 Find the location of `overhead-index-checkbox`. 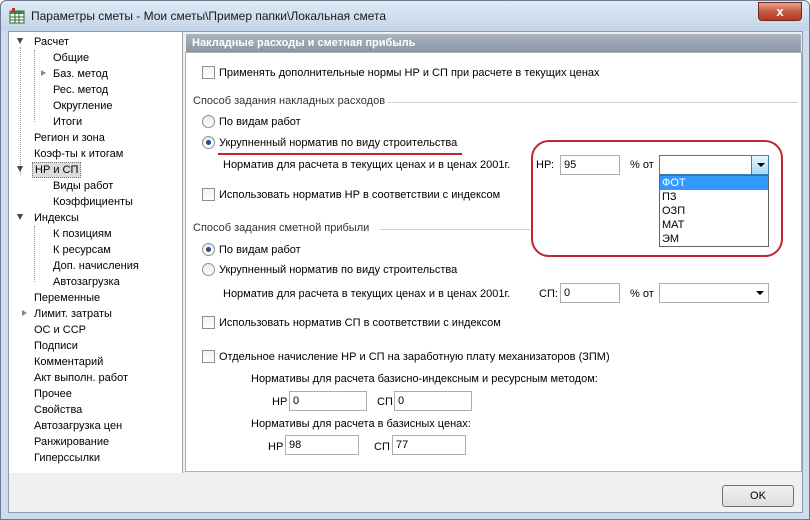

overhead-index-checkbox is located at coordinates (208, 194).